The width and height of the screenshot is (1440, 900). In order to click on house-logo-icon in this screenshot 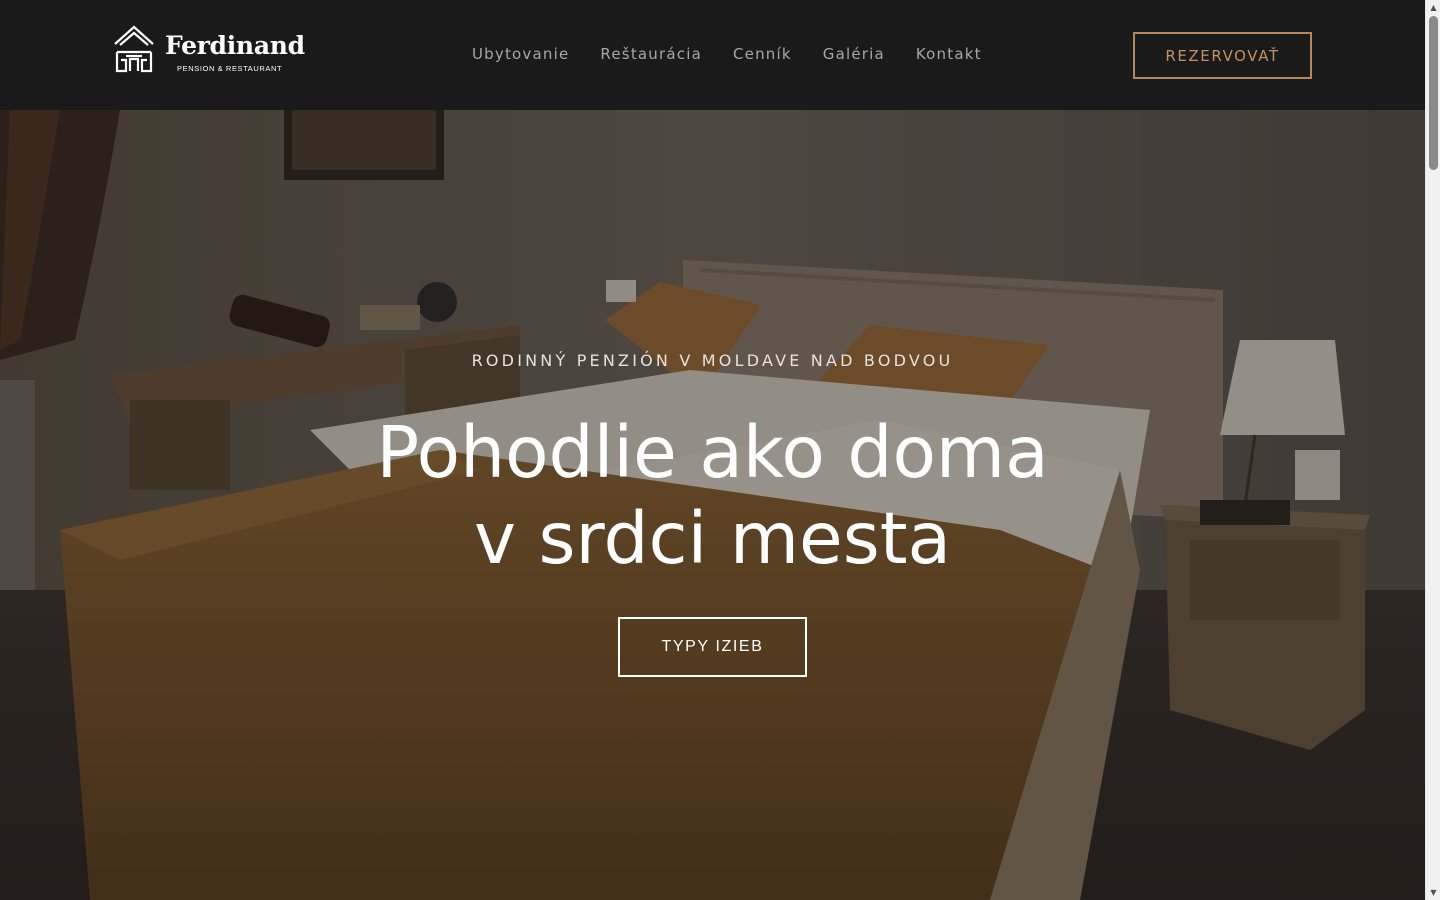, I will do `click(134, 49)`.